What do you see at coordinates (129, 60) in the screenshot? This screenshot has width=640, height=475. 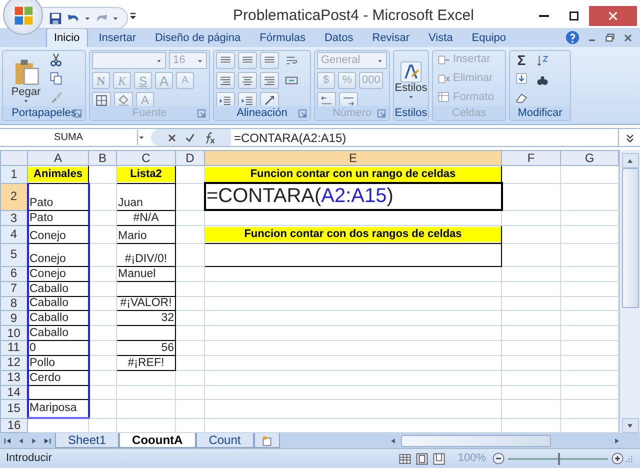 I see `font-name-field` at bounding box center [129, 60].